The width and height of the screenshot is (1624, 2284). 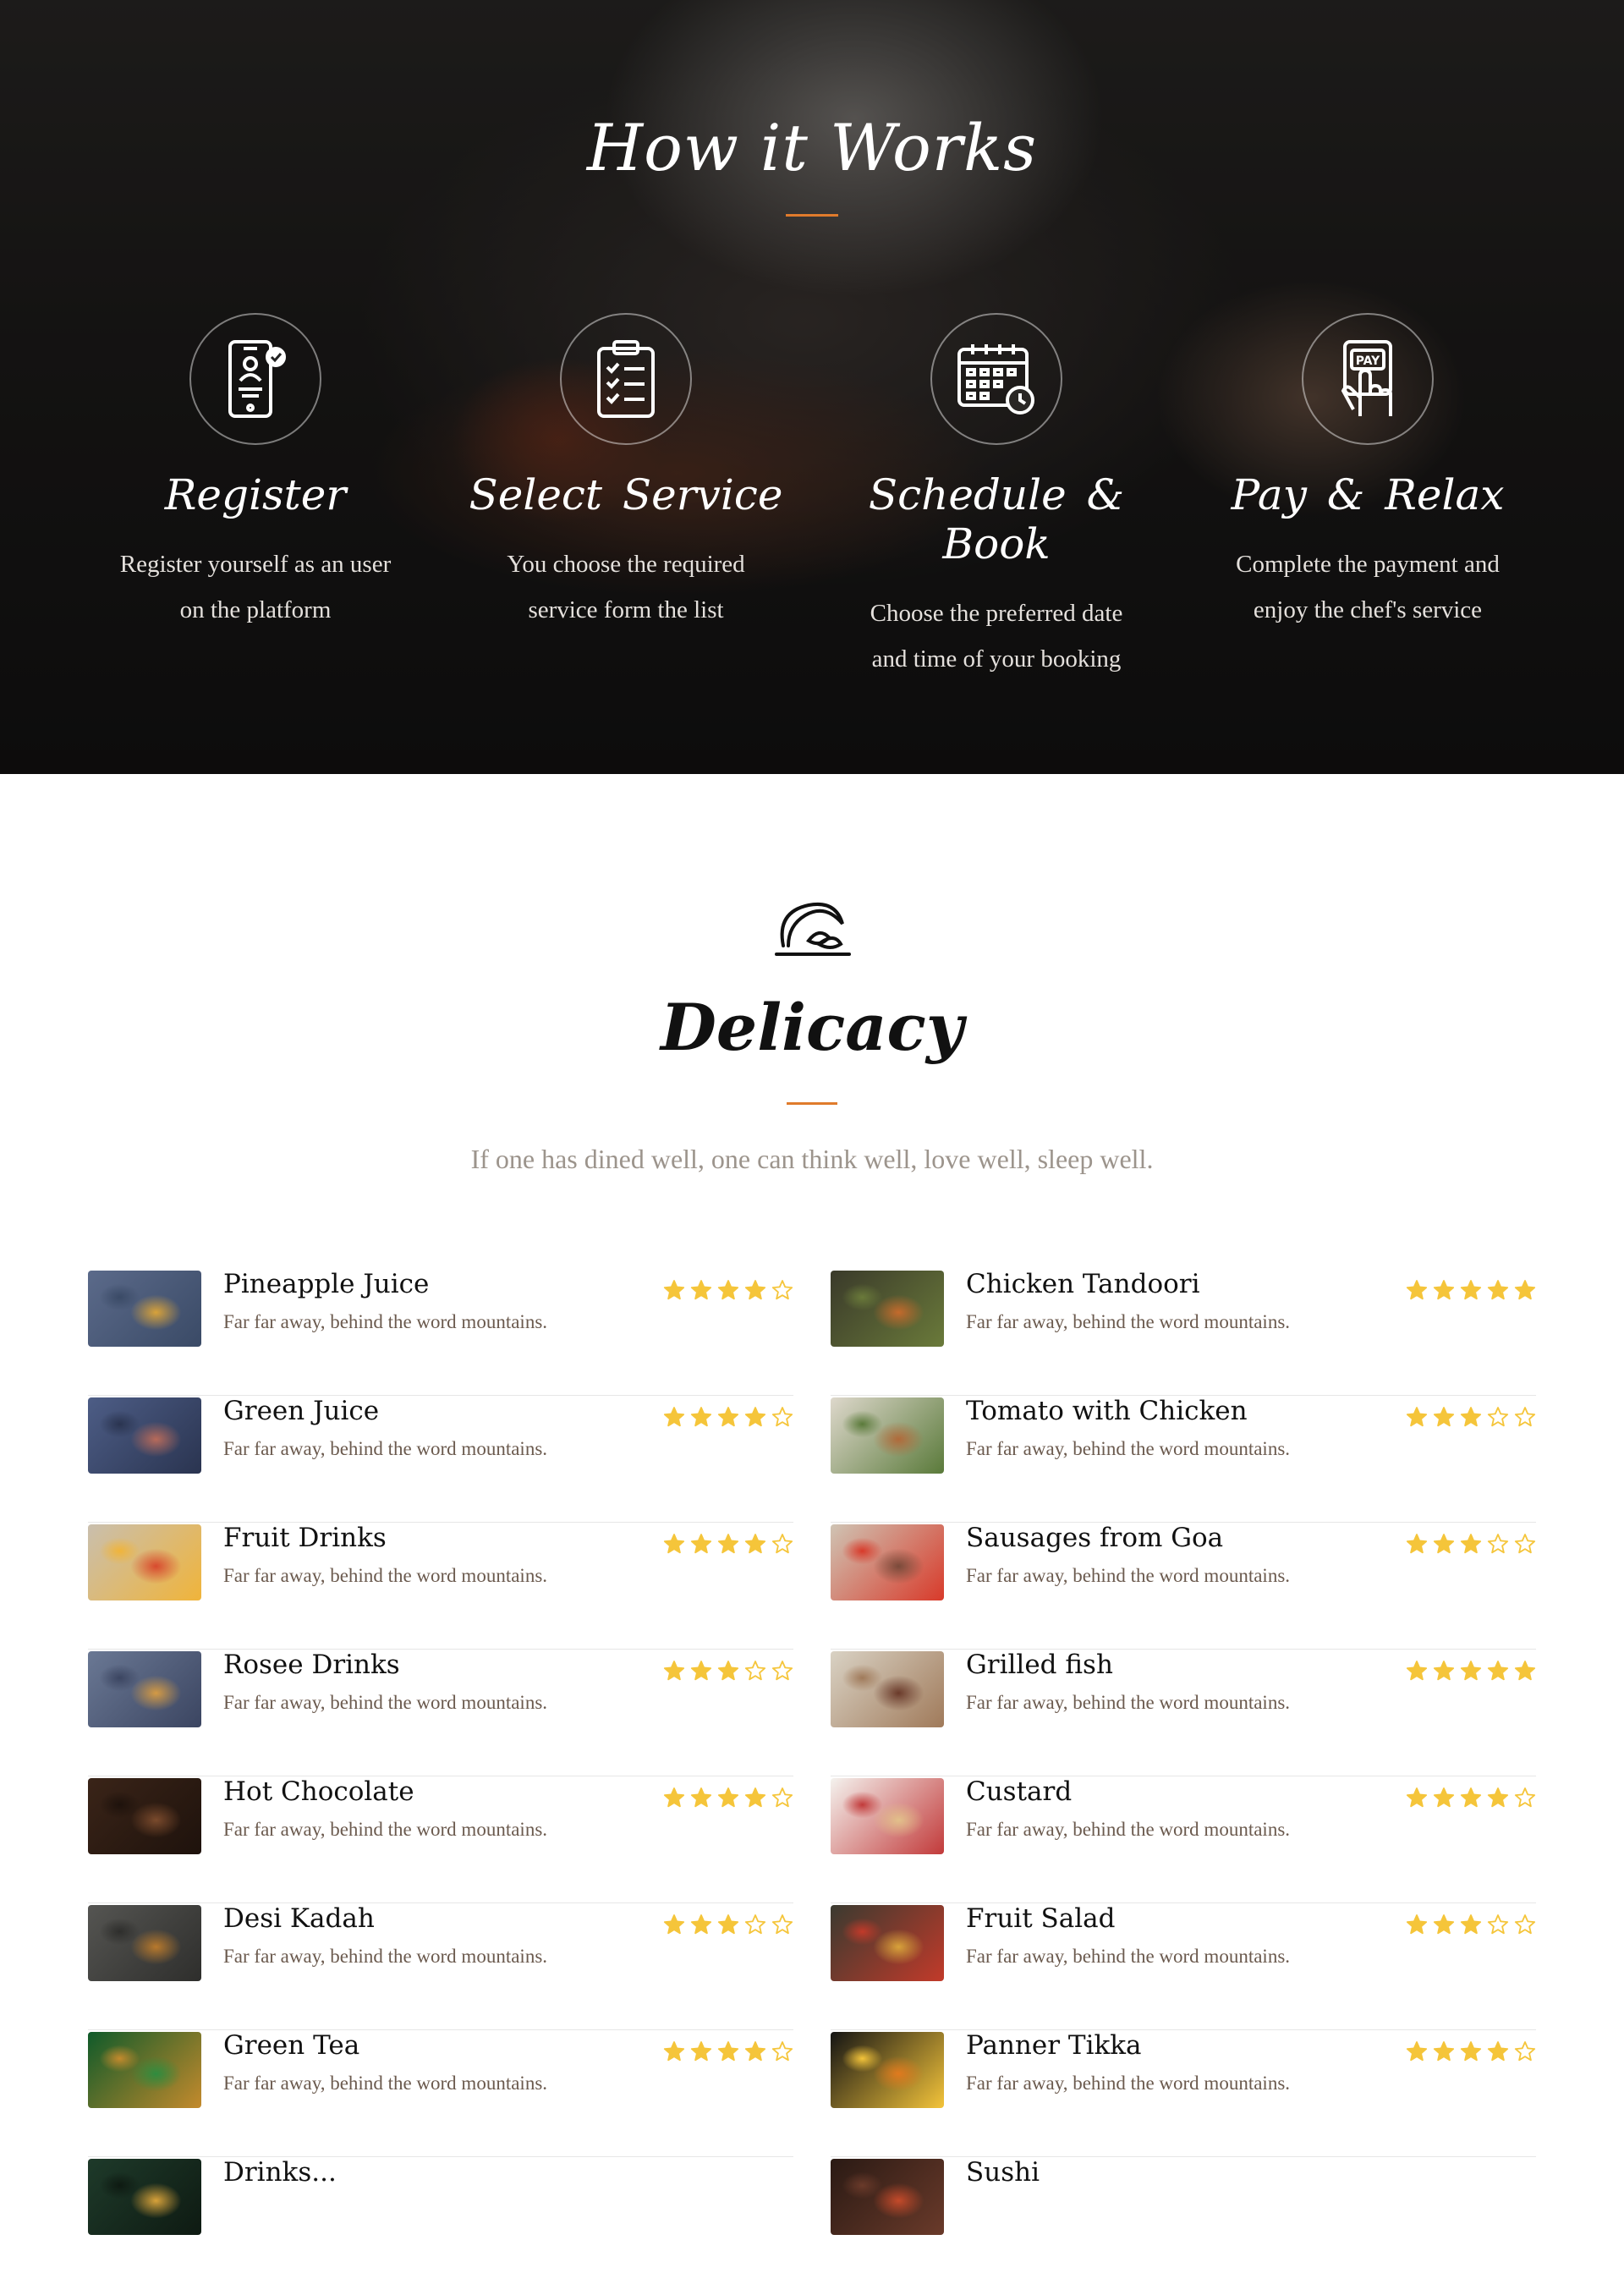 I want to click on dish-name: Fruit Drinks, so click(x=305, y=1538).